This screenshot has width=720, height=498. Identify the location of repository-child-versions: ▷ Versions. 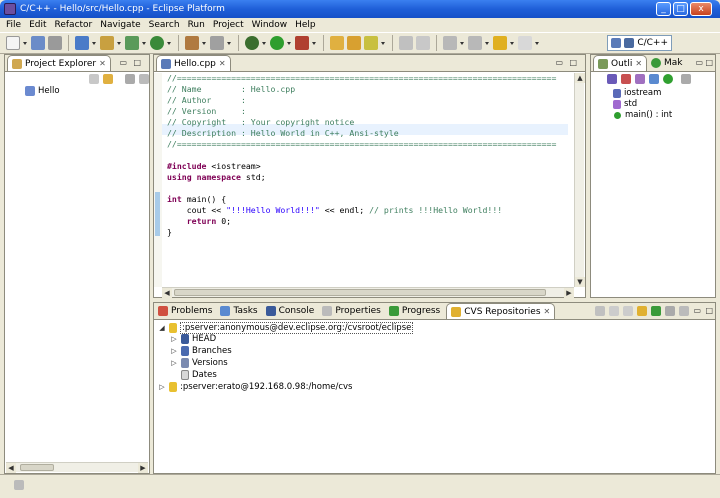
(199, 363).